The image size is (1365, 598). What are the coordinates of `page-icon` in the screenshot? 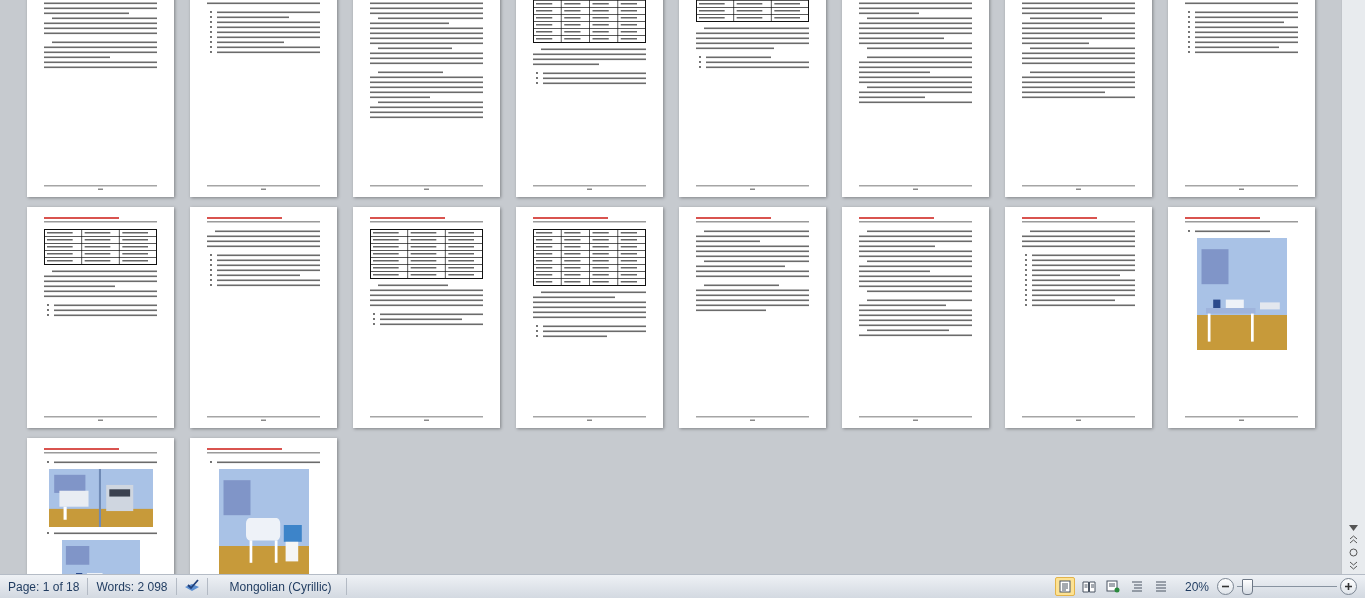 It's located at (1064, 586).